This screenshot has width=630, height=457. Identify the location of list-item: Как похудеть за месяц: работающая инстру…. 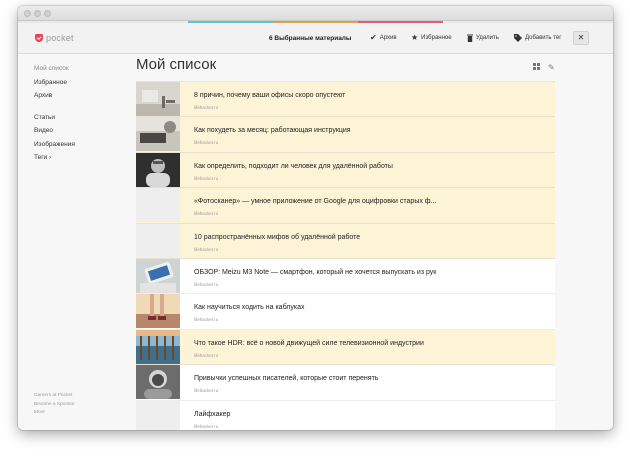
(345, 135).